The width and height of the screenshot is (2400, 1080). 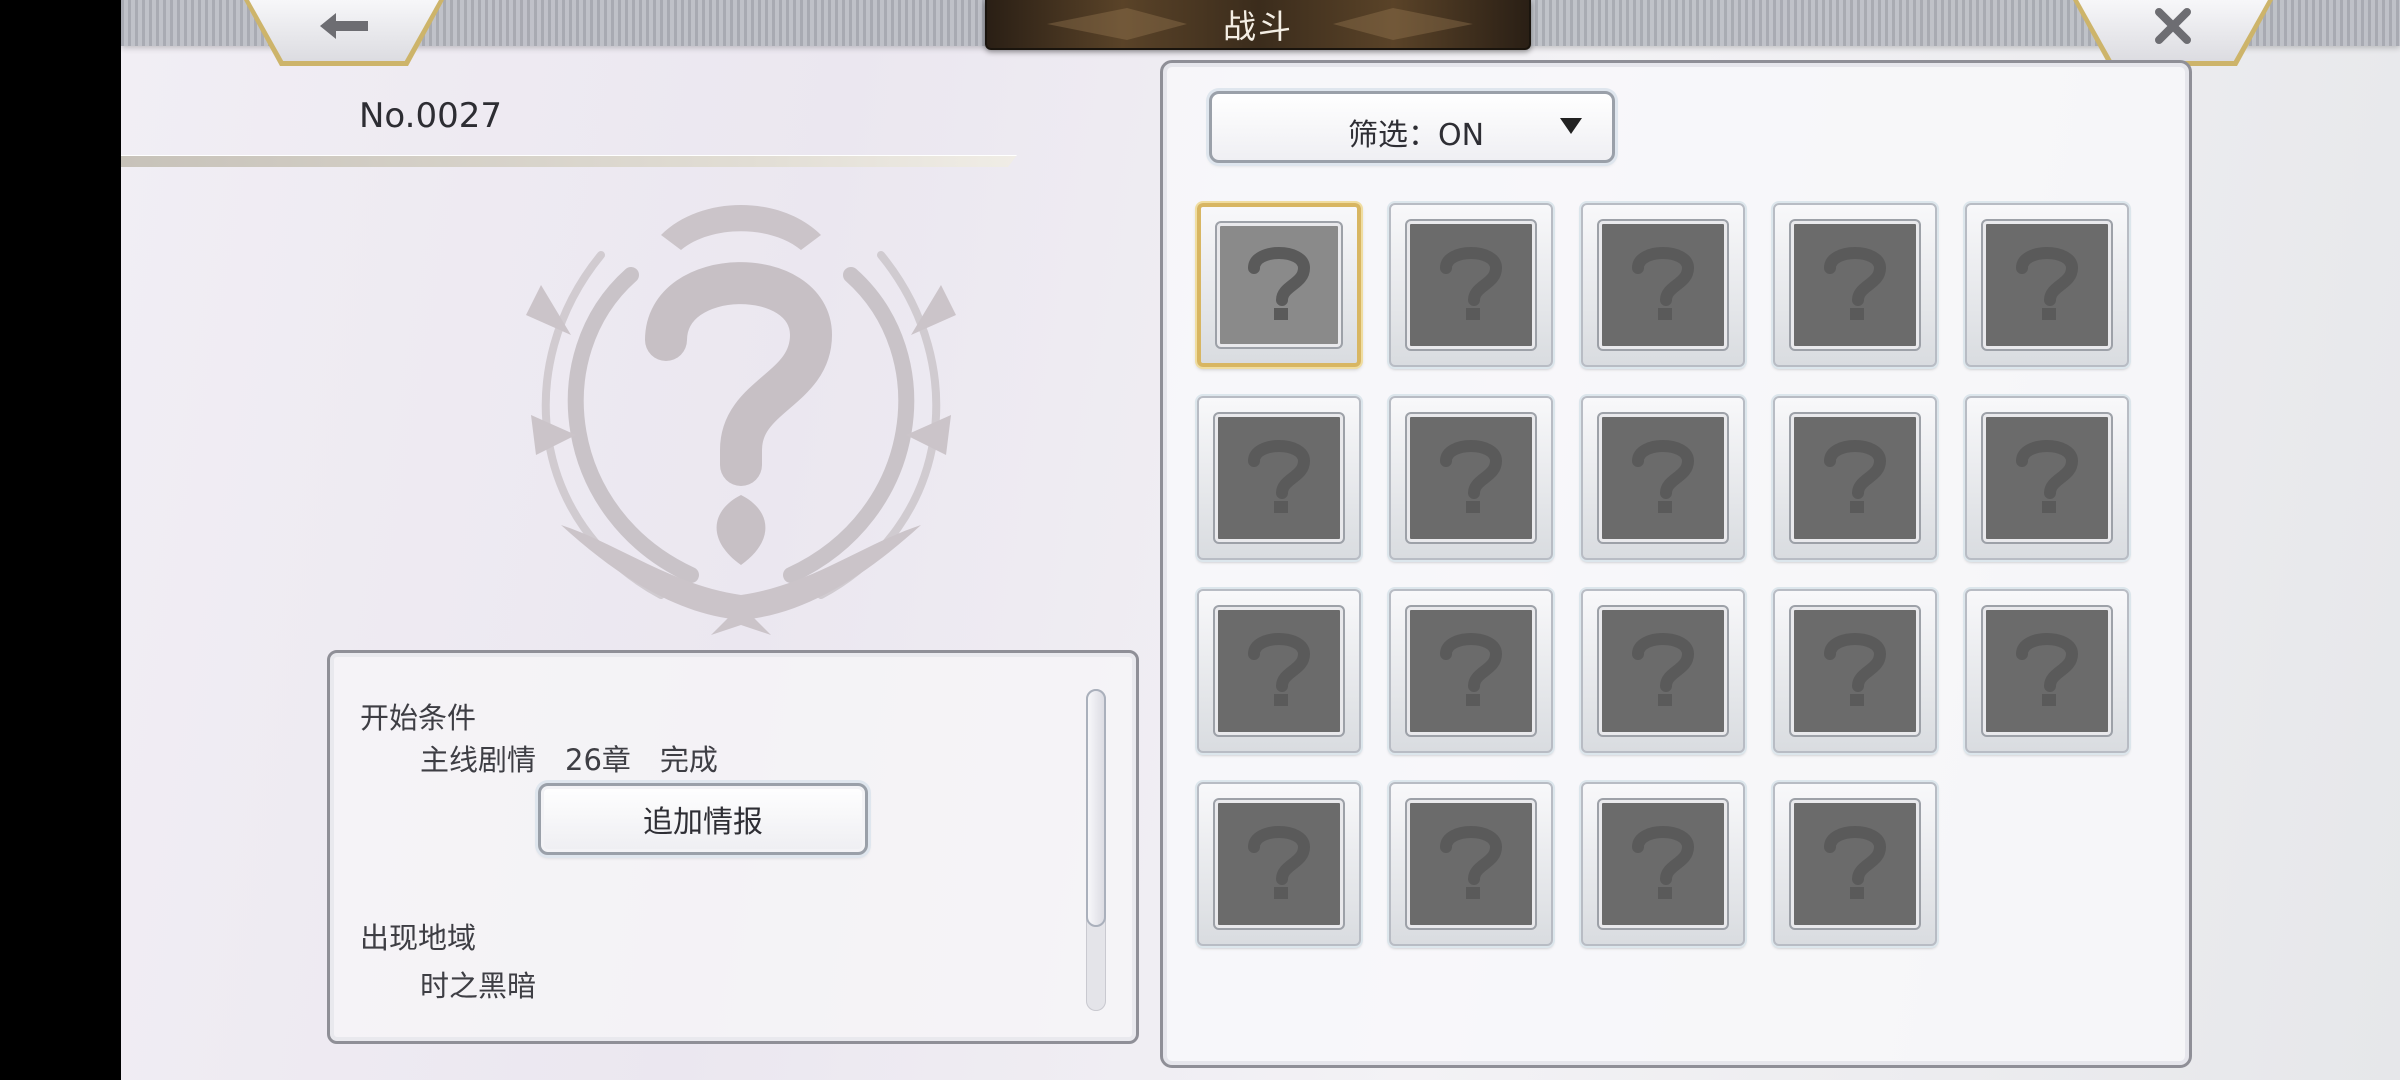 What do you see at coordinates (1416, 135) in the screenshot?
I see `filter-label: 筛选：ON` at bounding box center [1416, 135].